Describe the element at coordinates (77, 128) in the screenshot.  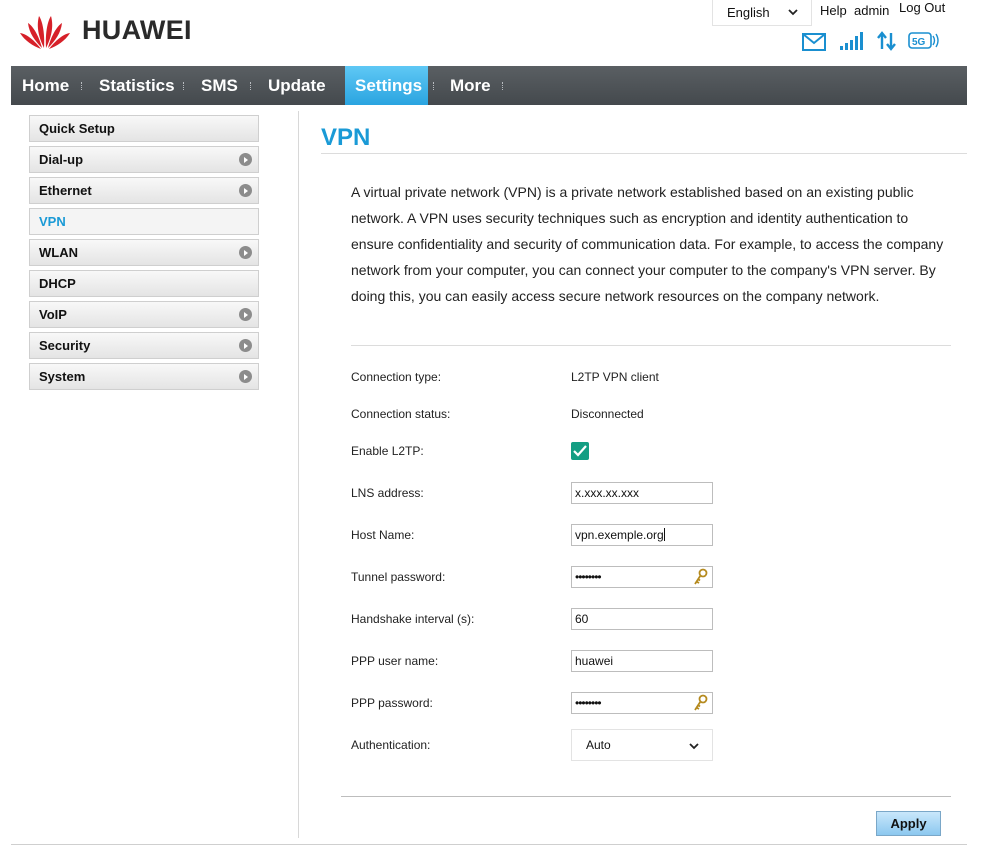
I see `sidebar-item-label: Quick Setup` at that location.